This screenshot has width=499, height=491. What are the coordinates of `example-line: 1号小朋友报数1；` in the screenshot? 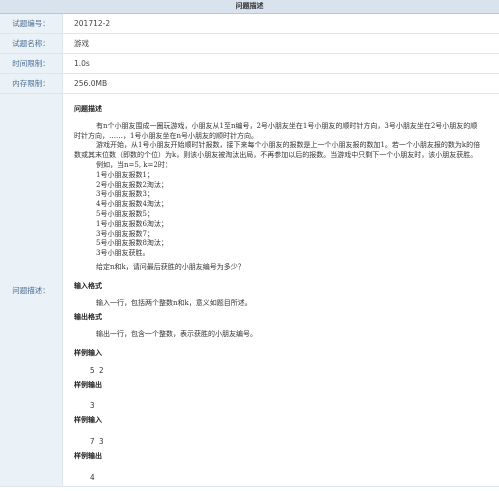 It's located at (125, 174).